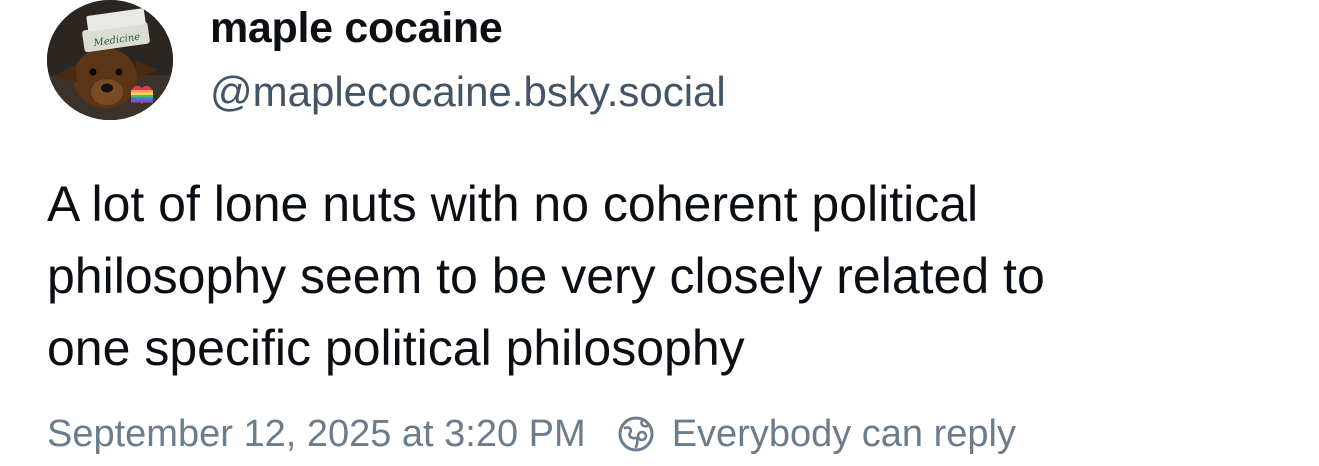  I want to click on post-timestamp: September 12, 2025 at 3:20 PM, so click(316, 434).